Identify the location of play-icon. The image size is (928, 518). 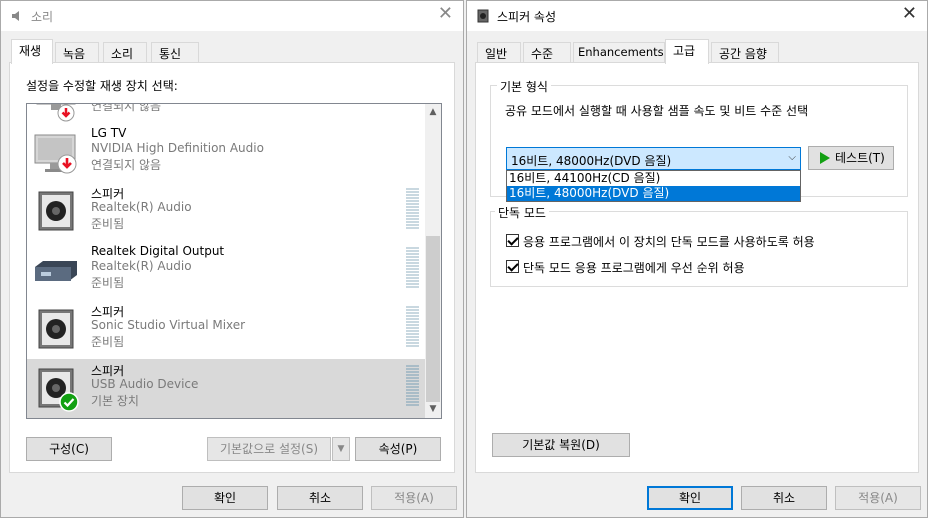
(825, 158).